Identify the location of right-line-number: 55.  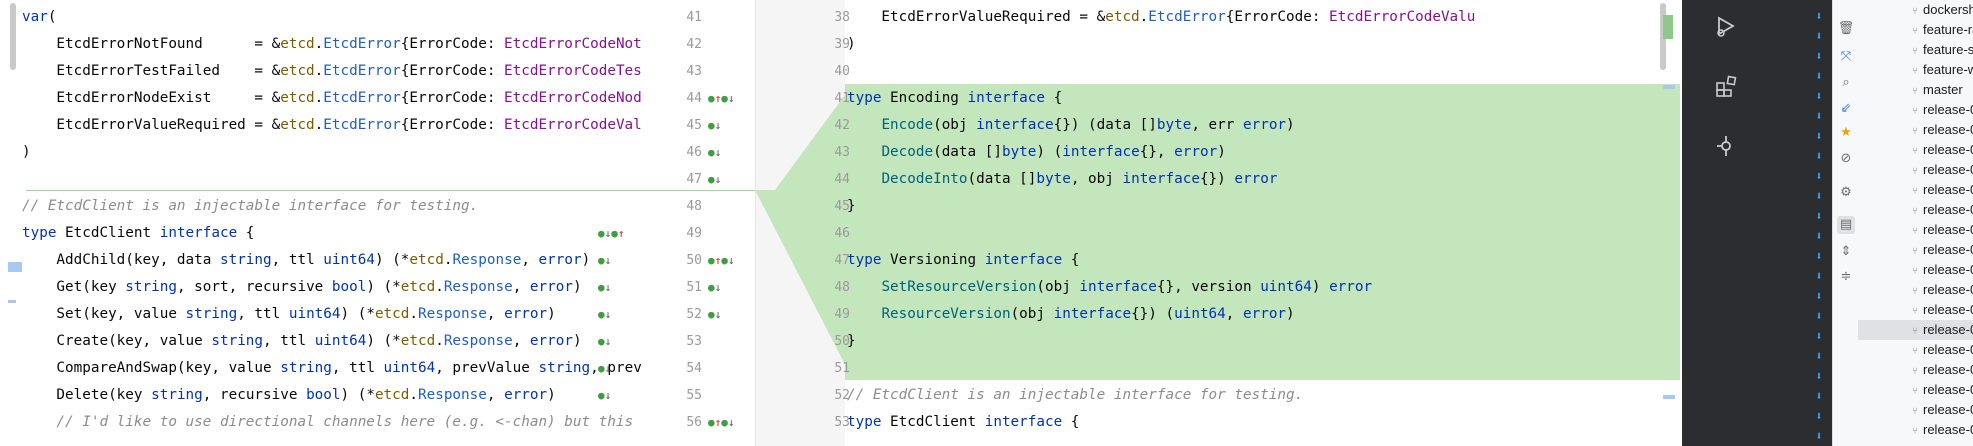
(694, 395).